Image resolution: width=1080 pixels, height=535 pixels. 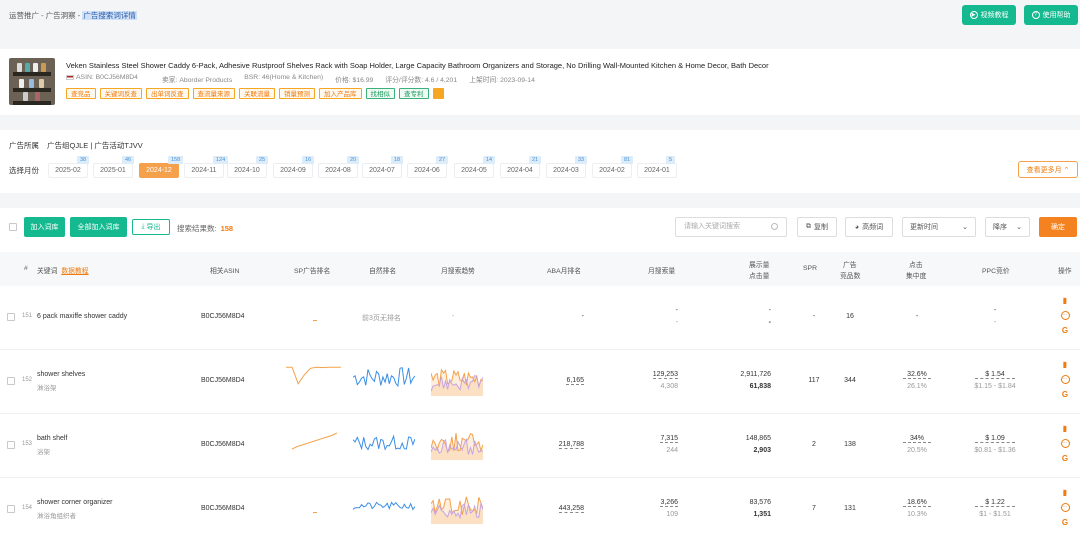 I want to click on export-button: ⤓ 导出, so click(x=151, y=227).